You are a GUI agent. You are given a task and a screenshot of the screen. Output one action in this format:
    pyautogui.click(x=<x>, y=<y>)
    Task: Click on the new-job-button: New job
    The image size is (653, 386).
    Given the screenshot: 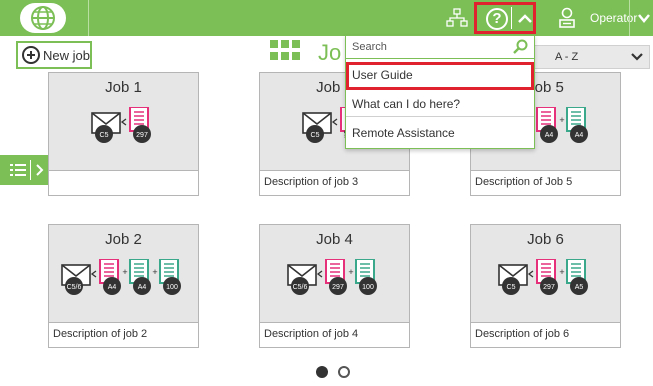 What is the action you would take?
    pyautogui.click(x=54, y=55)
    